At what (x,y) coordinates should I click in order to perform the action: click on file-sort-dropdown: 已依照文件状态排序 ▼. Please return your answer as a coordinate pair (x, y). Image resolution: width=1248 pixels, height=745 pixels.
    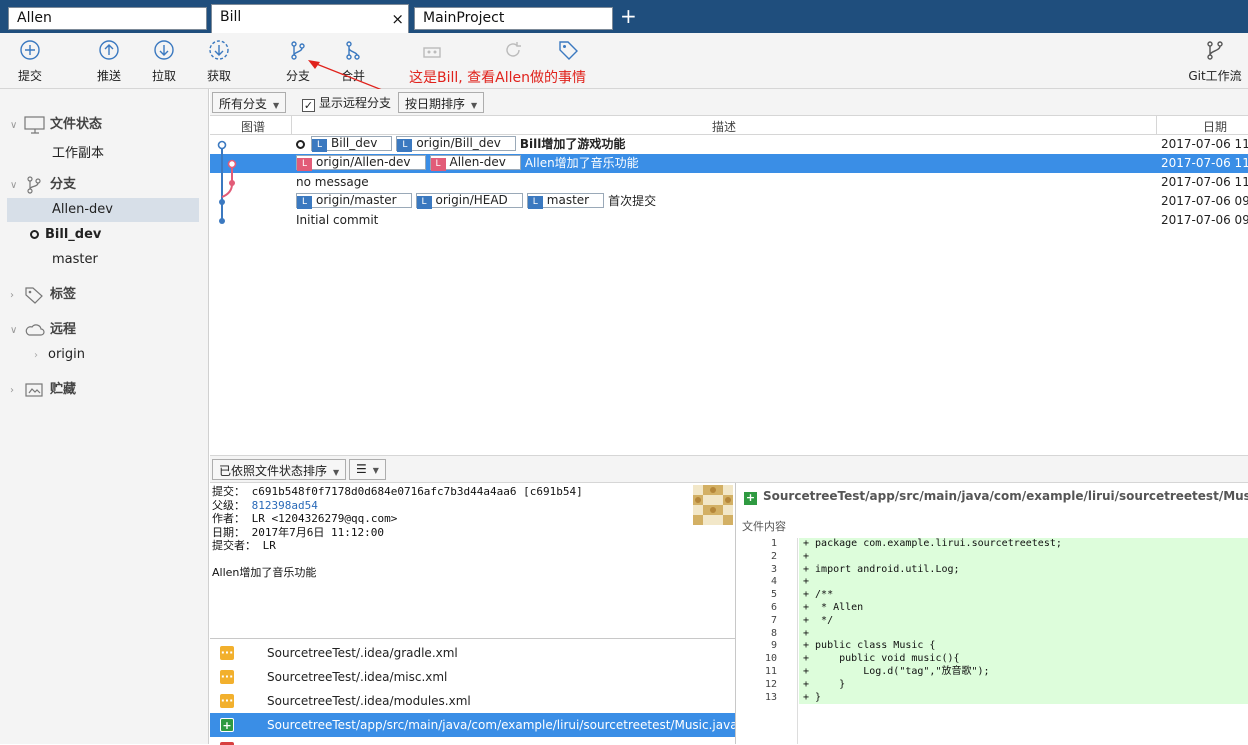
    Looking at the image, I should click on (279, 469).